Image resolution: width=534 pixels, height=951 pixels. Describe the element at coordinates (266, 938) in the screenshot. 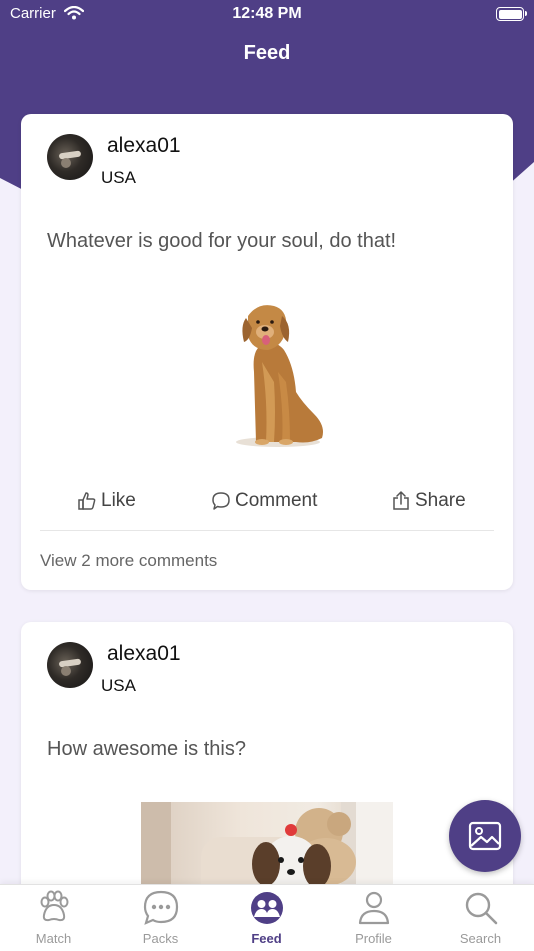

I see `tab-label: Feed` at that location.